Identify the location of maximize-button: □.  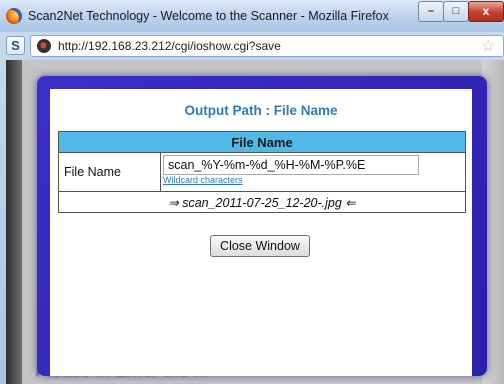
(456, 11).